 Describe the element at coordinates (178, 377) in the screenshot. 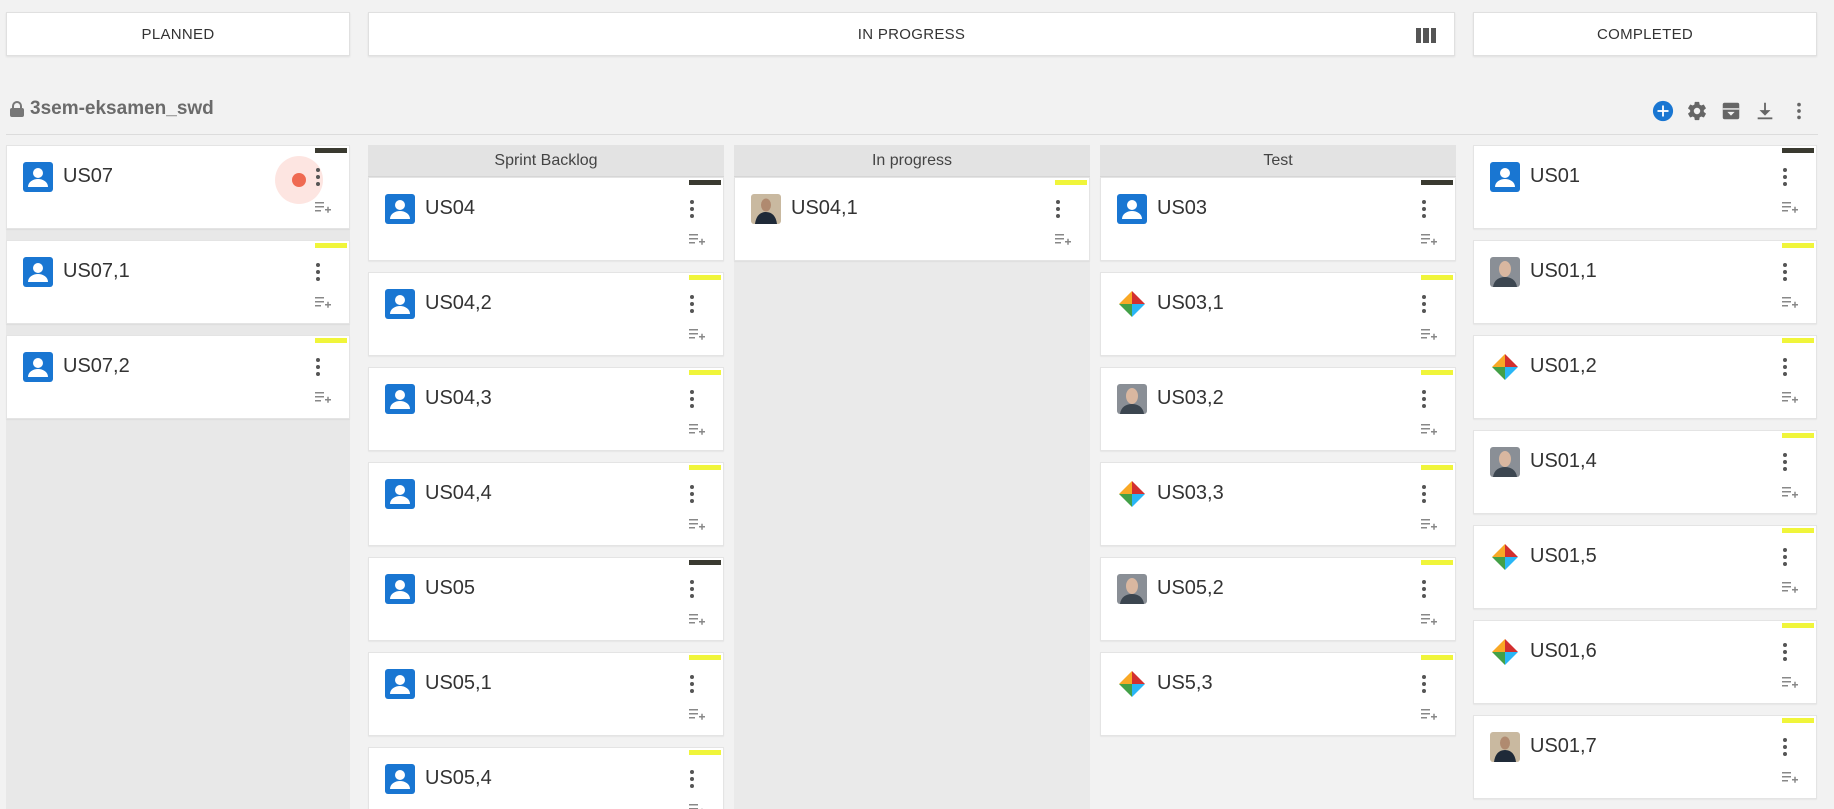

I see `card: US07,2` at that location.